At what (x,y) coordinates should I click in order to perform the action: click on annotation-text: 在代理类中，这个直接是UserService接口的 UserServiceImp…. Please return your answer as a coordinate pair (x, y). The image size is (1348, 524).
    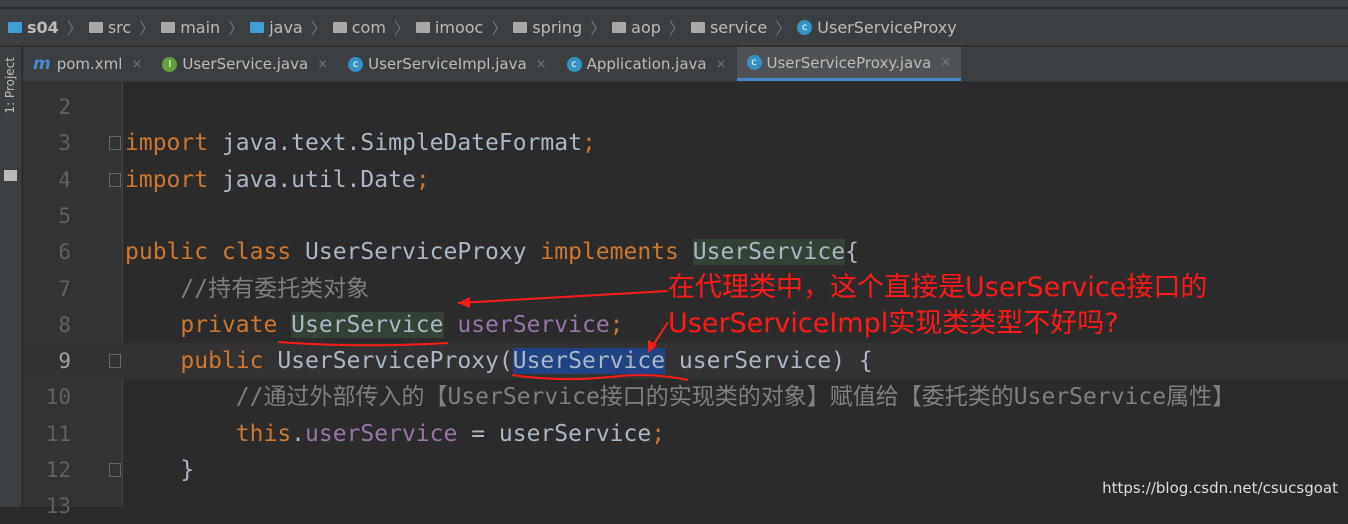
    Looking at the image, I should click on (937, 306).